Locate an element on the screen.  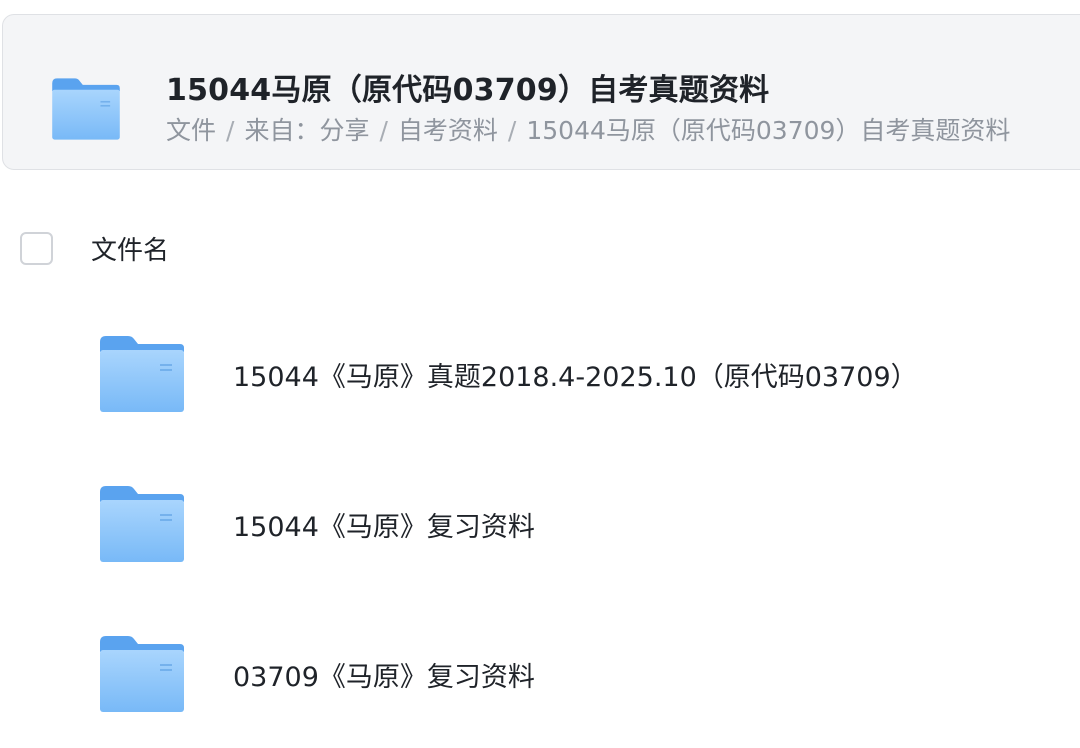
file-name: 15044《马原》真题2018.4-2025.10（原代码03709） is located at coordinates (575, 374).